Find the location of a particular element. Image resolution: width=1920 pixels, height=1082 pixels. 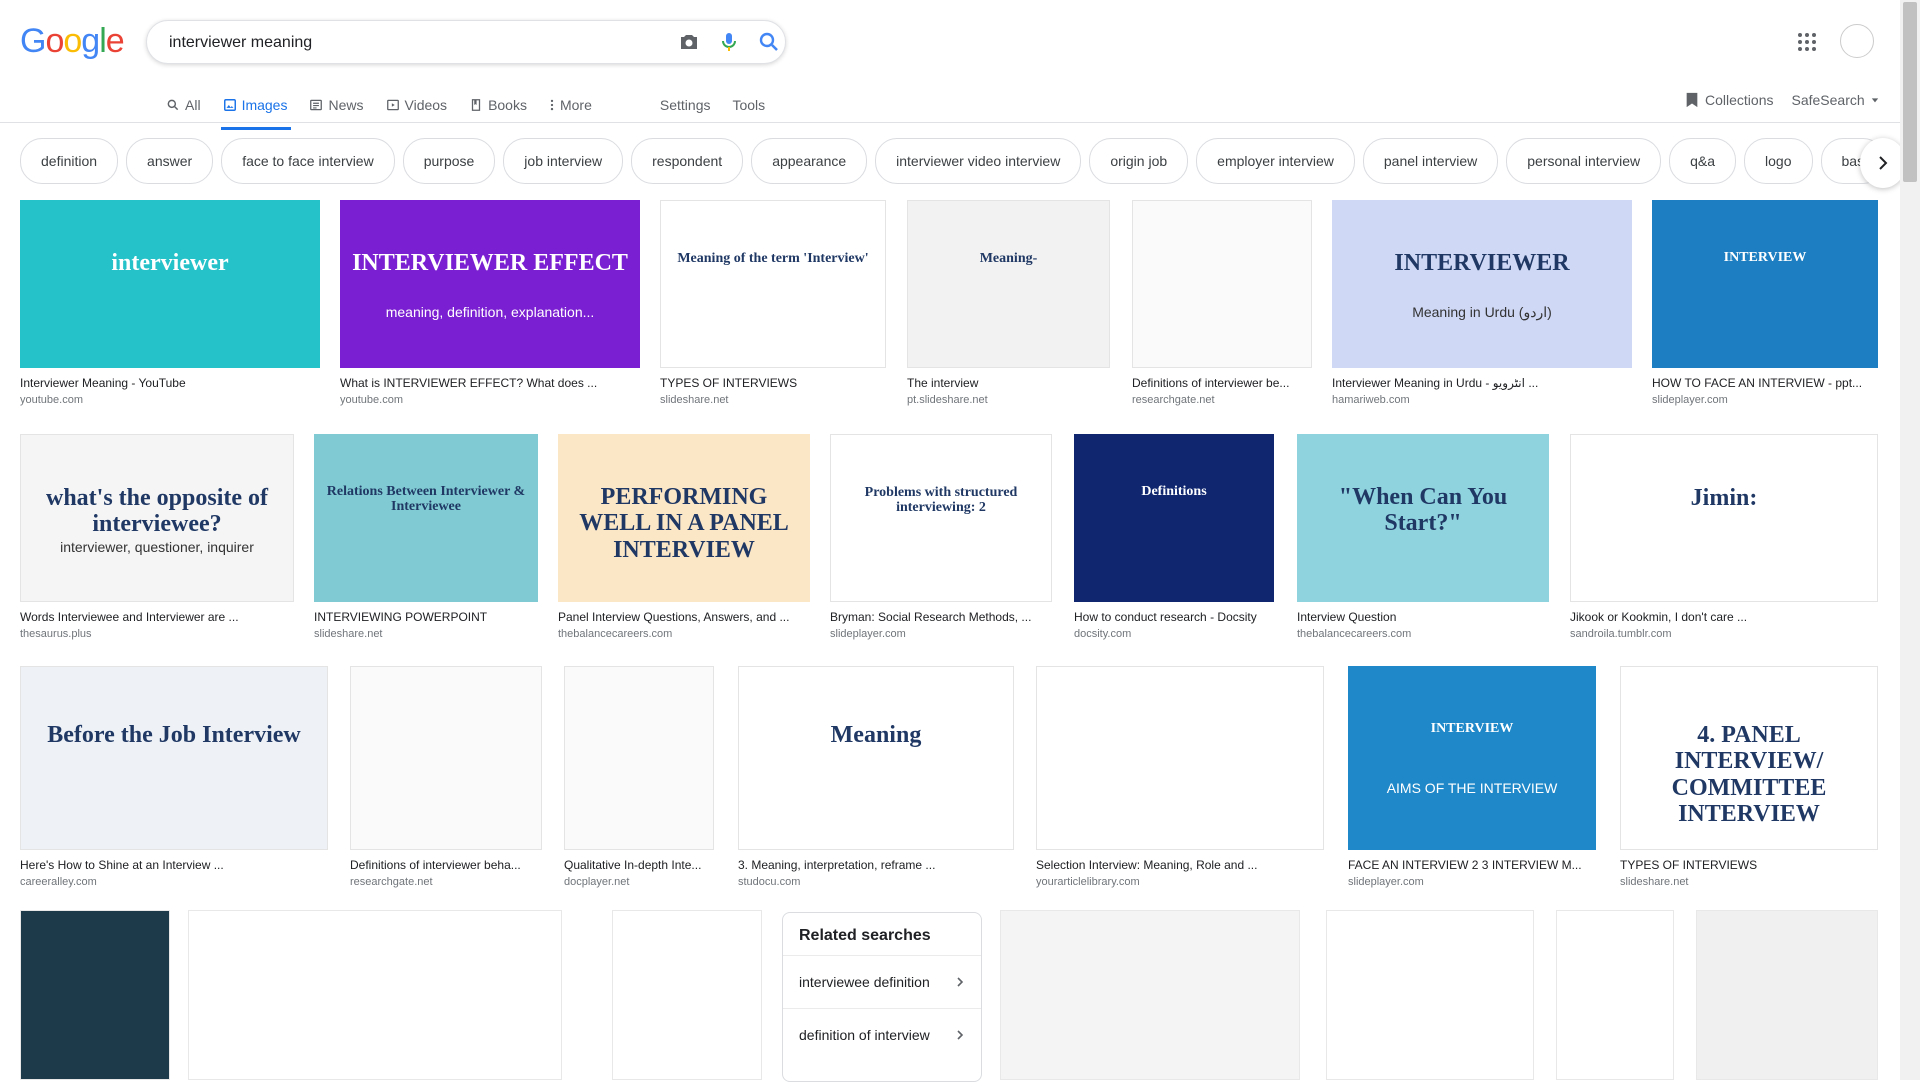

result-title: Interviewer Meaning - YouTube is located at coordinates (170, 383).